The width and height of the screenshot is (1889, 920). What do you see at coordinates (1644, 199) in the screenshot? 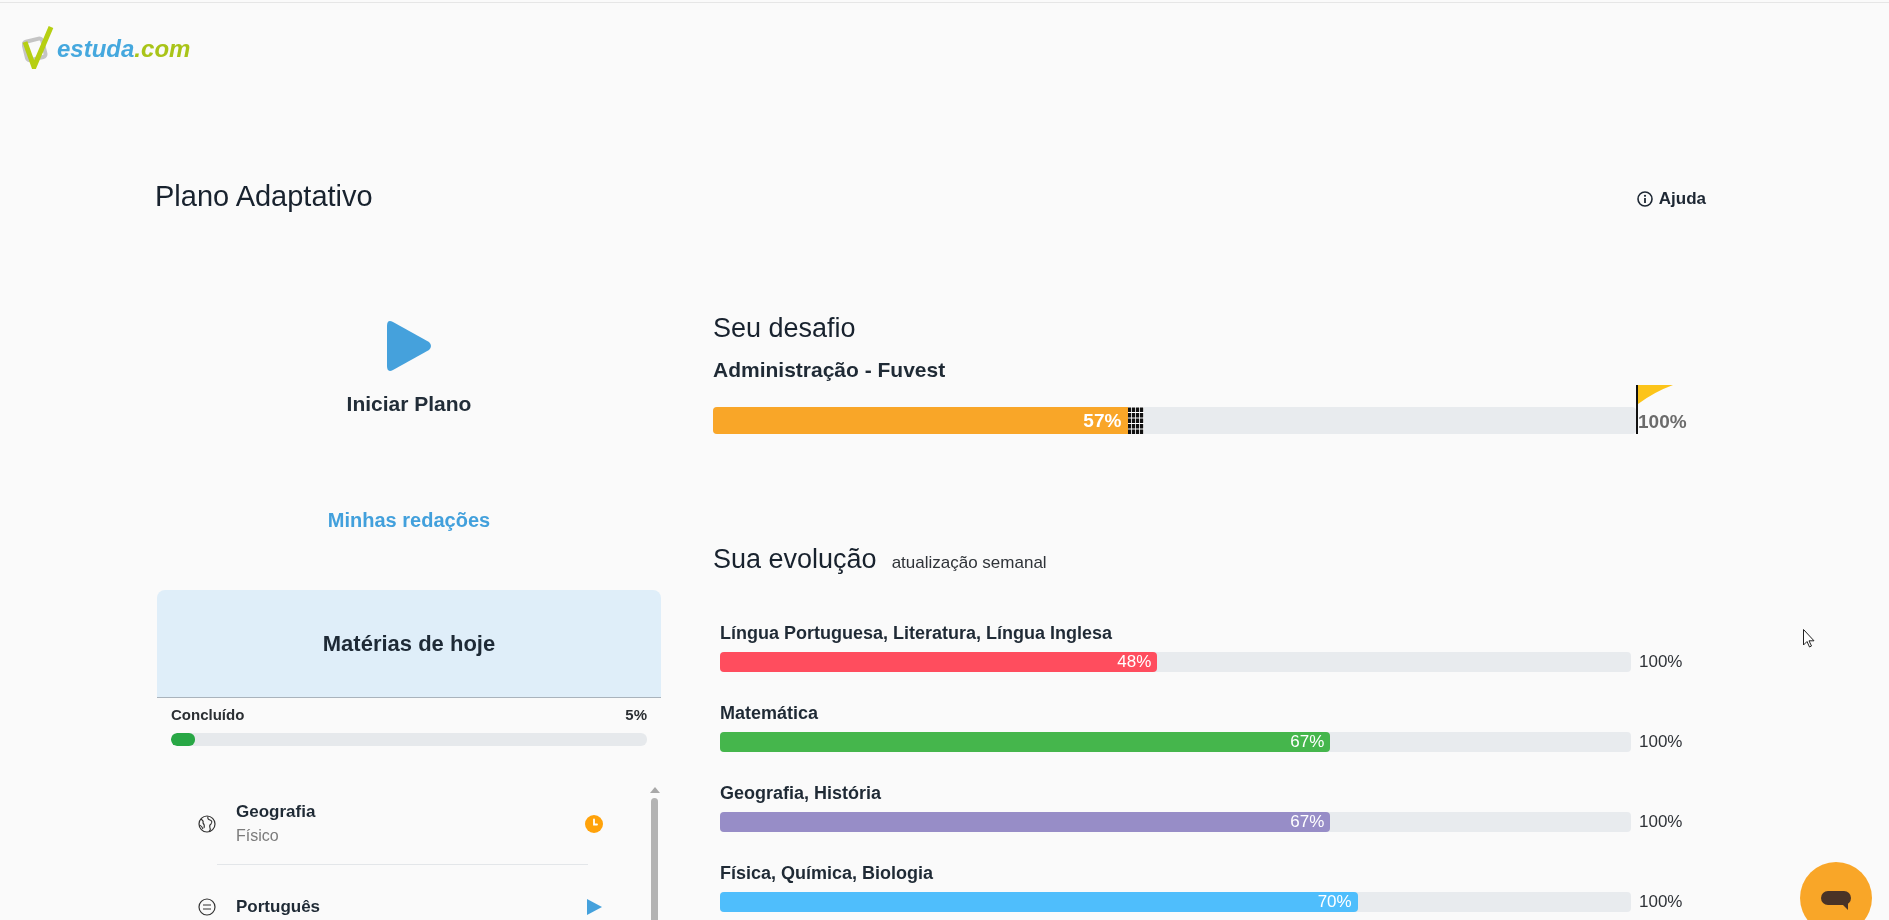
I see `info-icon` at bounding box center [1644, 199].